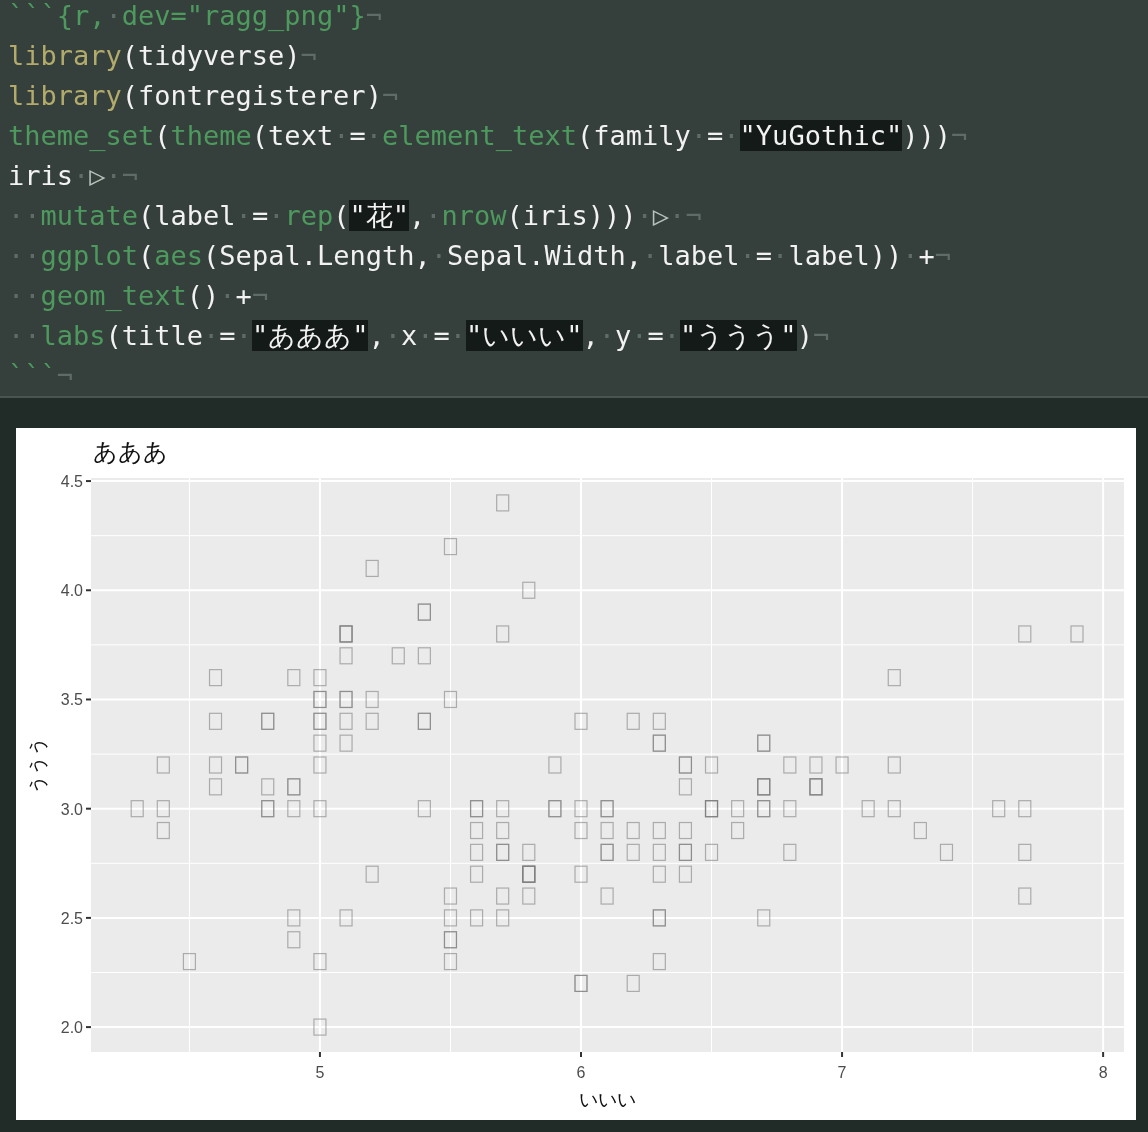 The image size is (1148, 1132). I want to click on y-tick-label: 2.5, so click(71, 918).